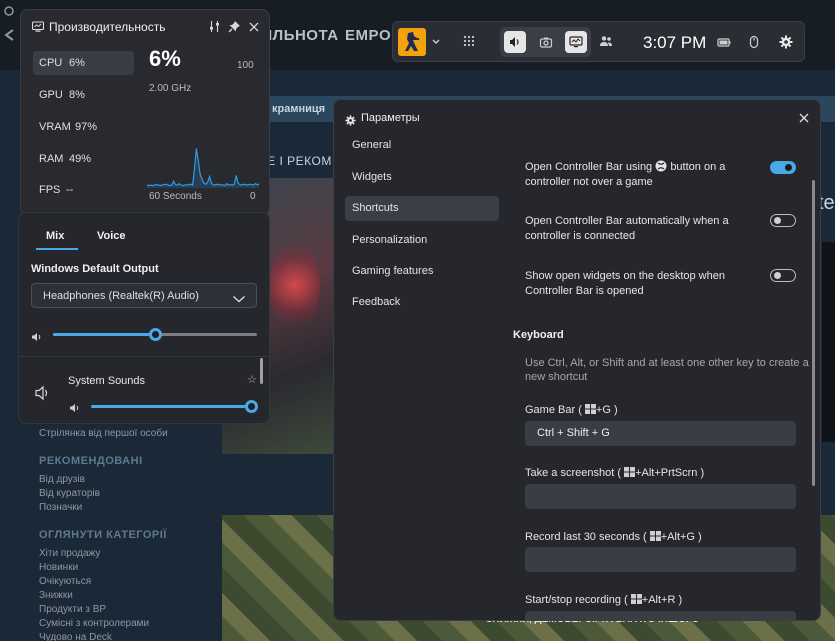 The image size is (835, 641). I want to click on steam-store-label: крамниця, so click(298, 109).